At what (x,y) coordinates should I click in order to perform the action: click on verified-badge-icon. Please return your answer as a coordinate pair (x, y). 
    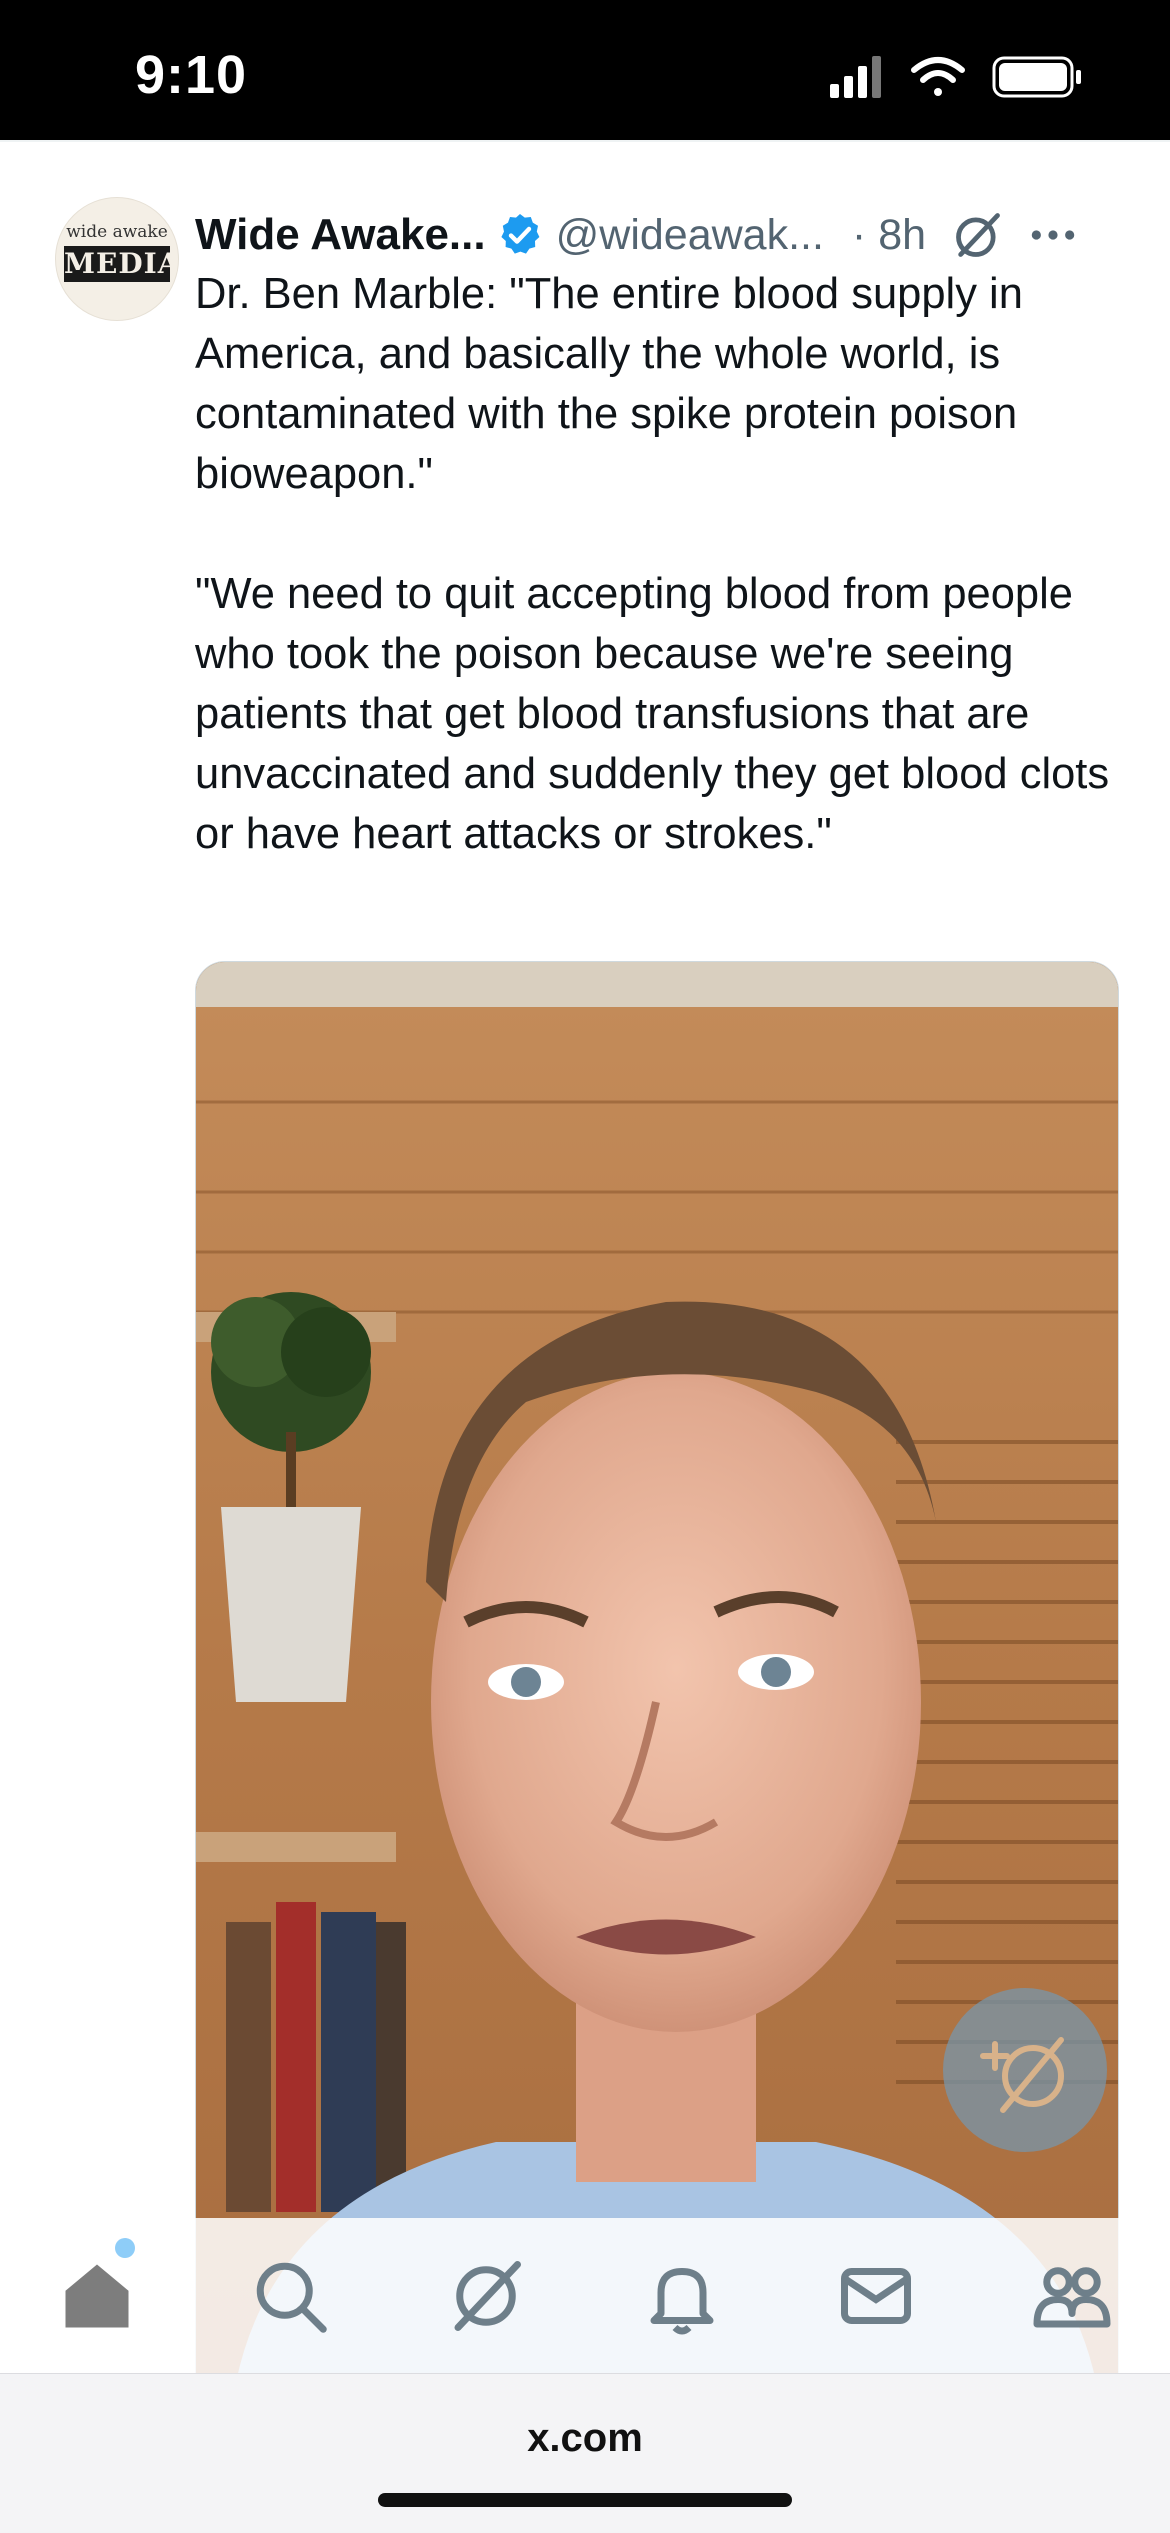
    Looking at the image, I should click on (520, 234).